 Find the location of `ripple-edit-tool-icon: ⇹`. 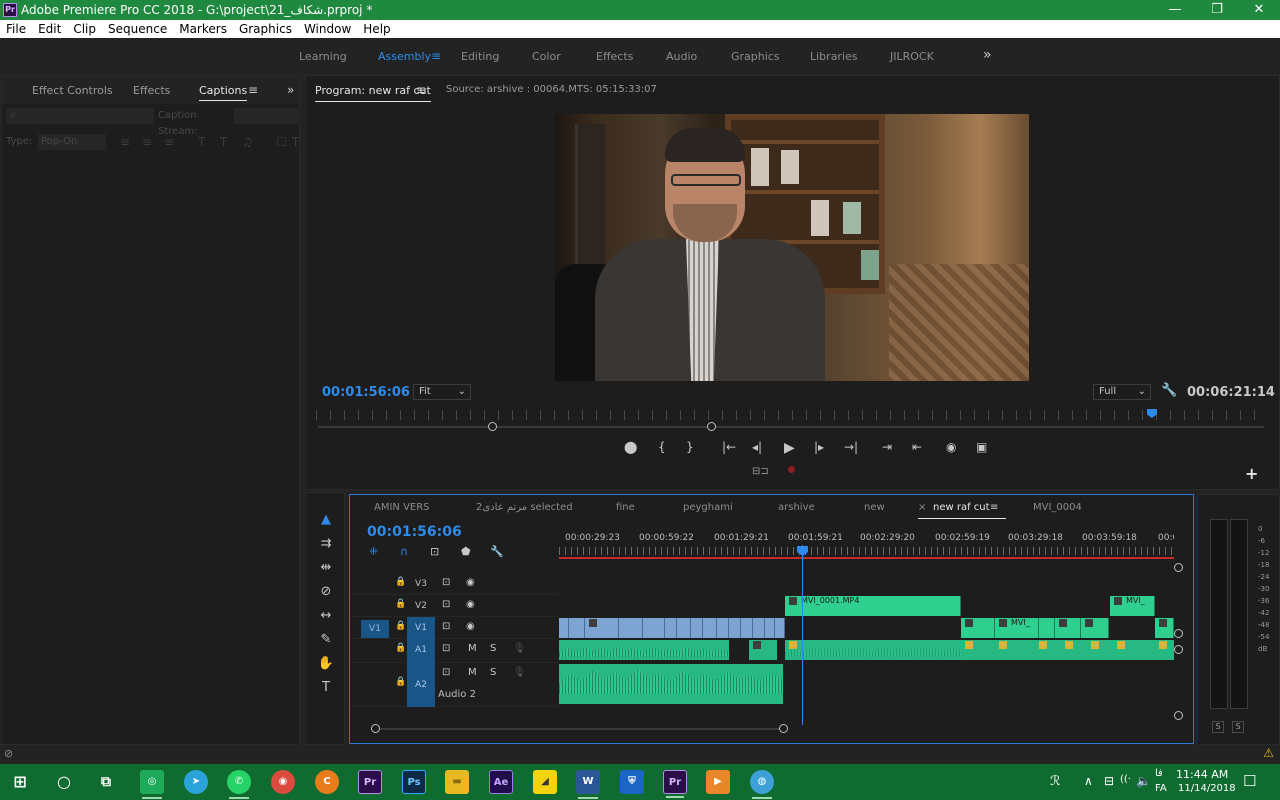

ripple-edit-tool-icon: ⇹ is located at coordinates (326, 567).